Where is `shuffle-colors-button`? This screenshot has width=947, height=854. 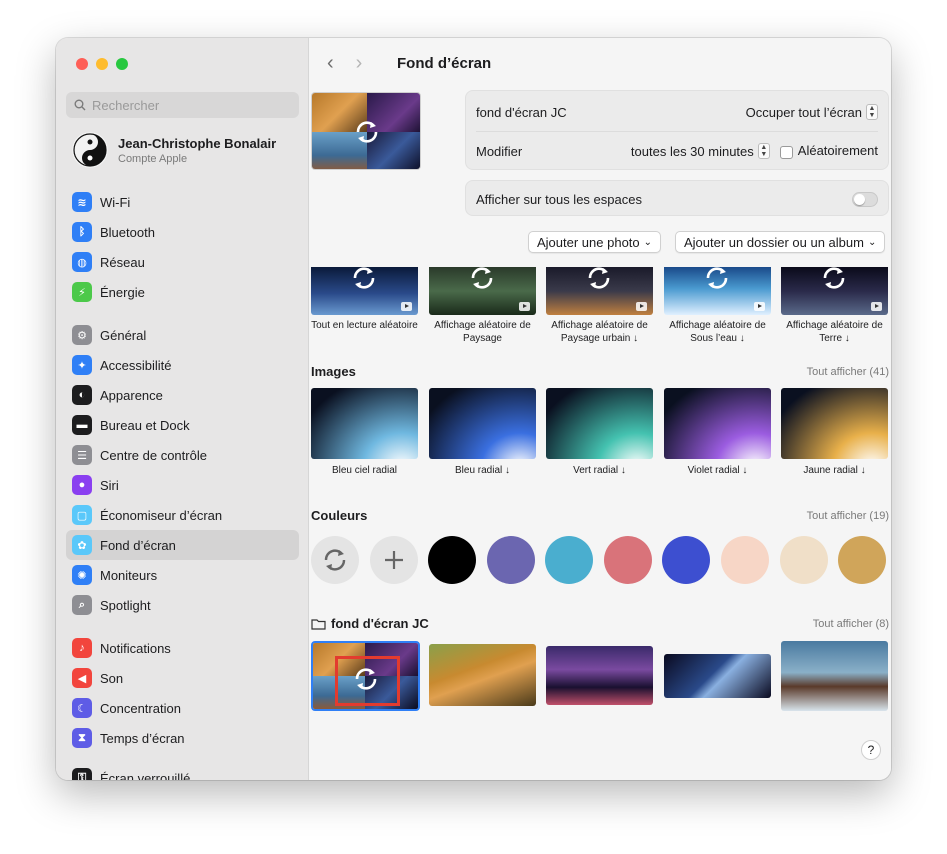
shuffle-colors-button is located at coordinates (335, 560).